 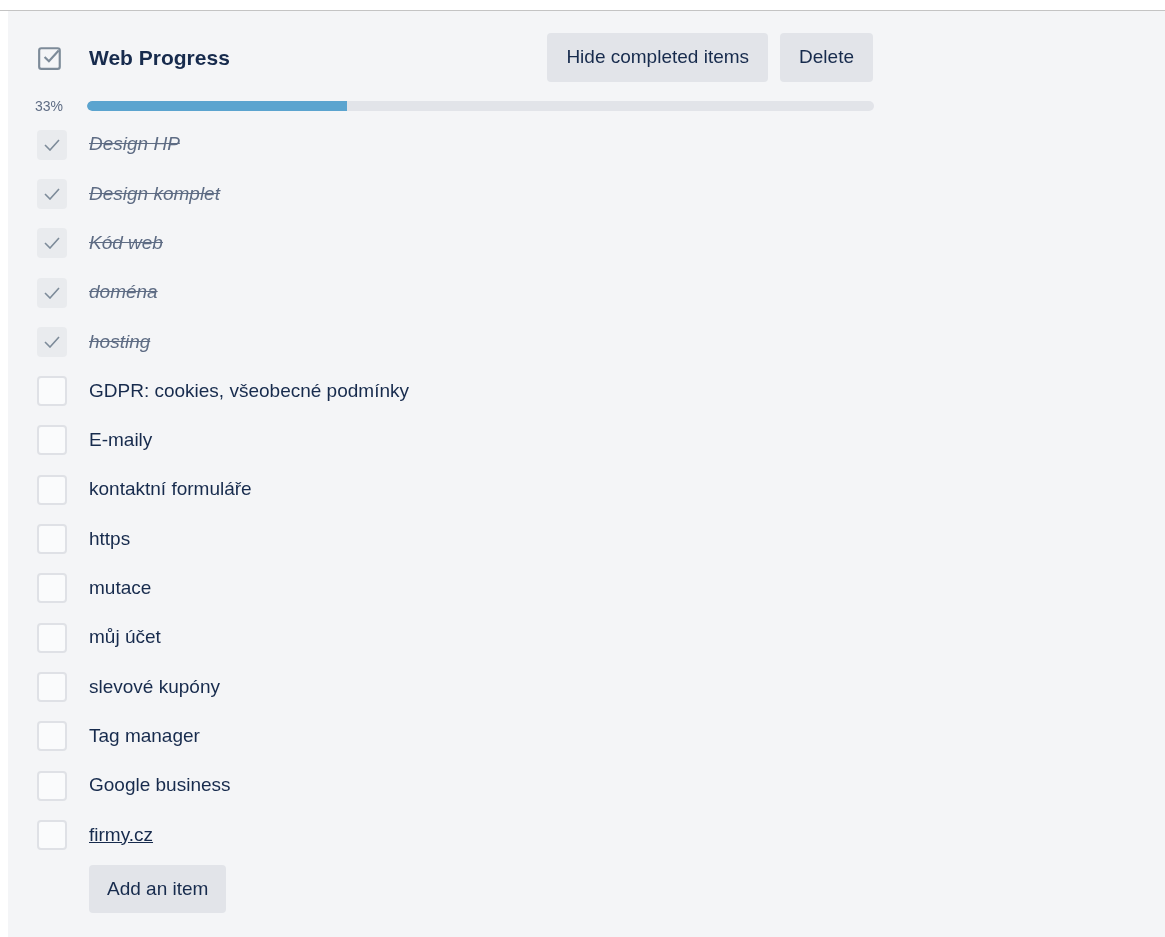 What do you see at coordinates (123, 292) in the screenshot?
I see `item-text: doména` at bounding box center [123, 292].